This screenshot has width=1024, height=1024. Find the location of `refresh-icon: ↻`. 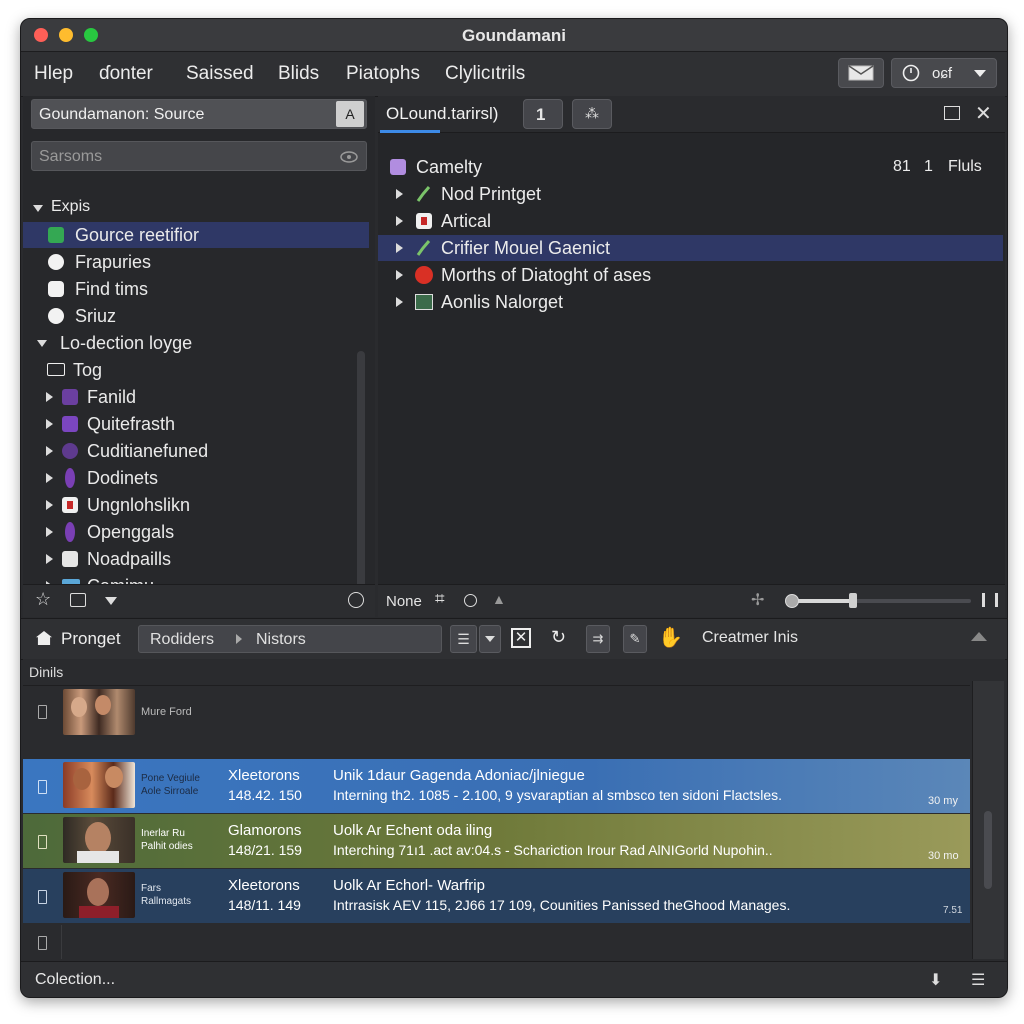

refresh-icon: ↻ is located at coordinates (558, 637).